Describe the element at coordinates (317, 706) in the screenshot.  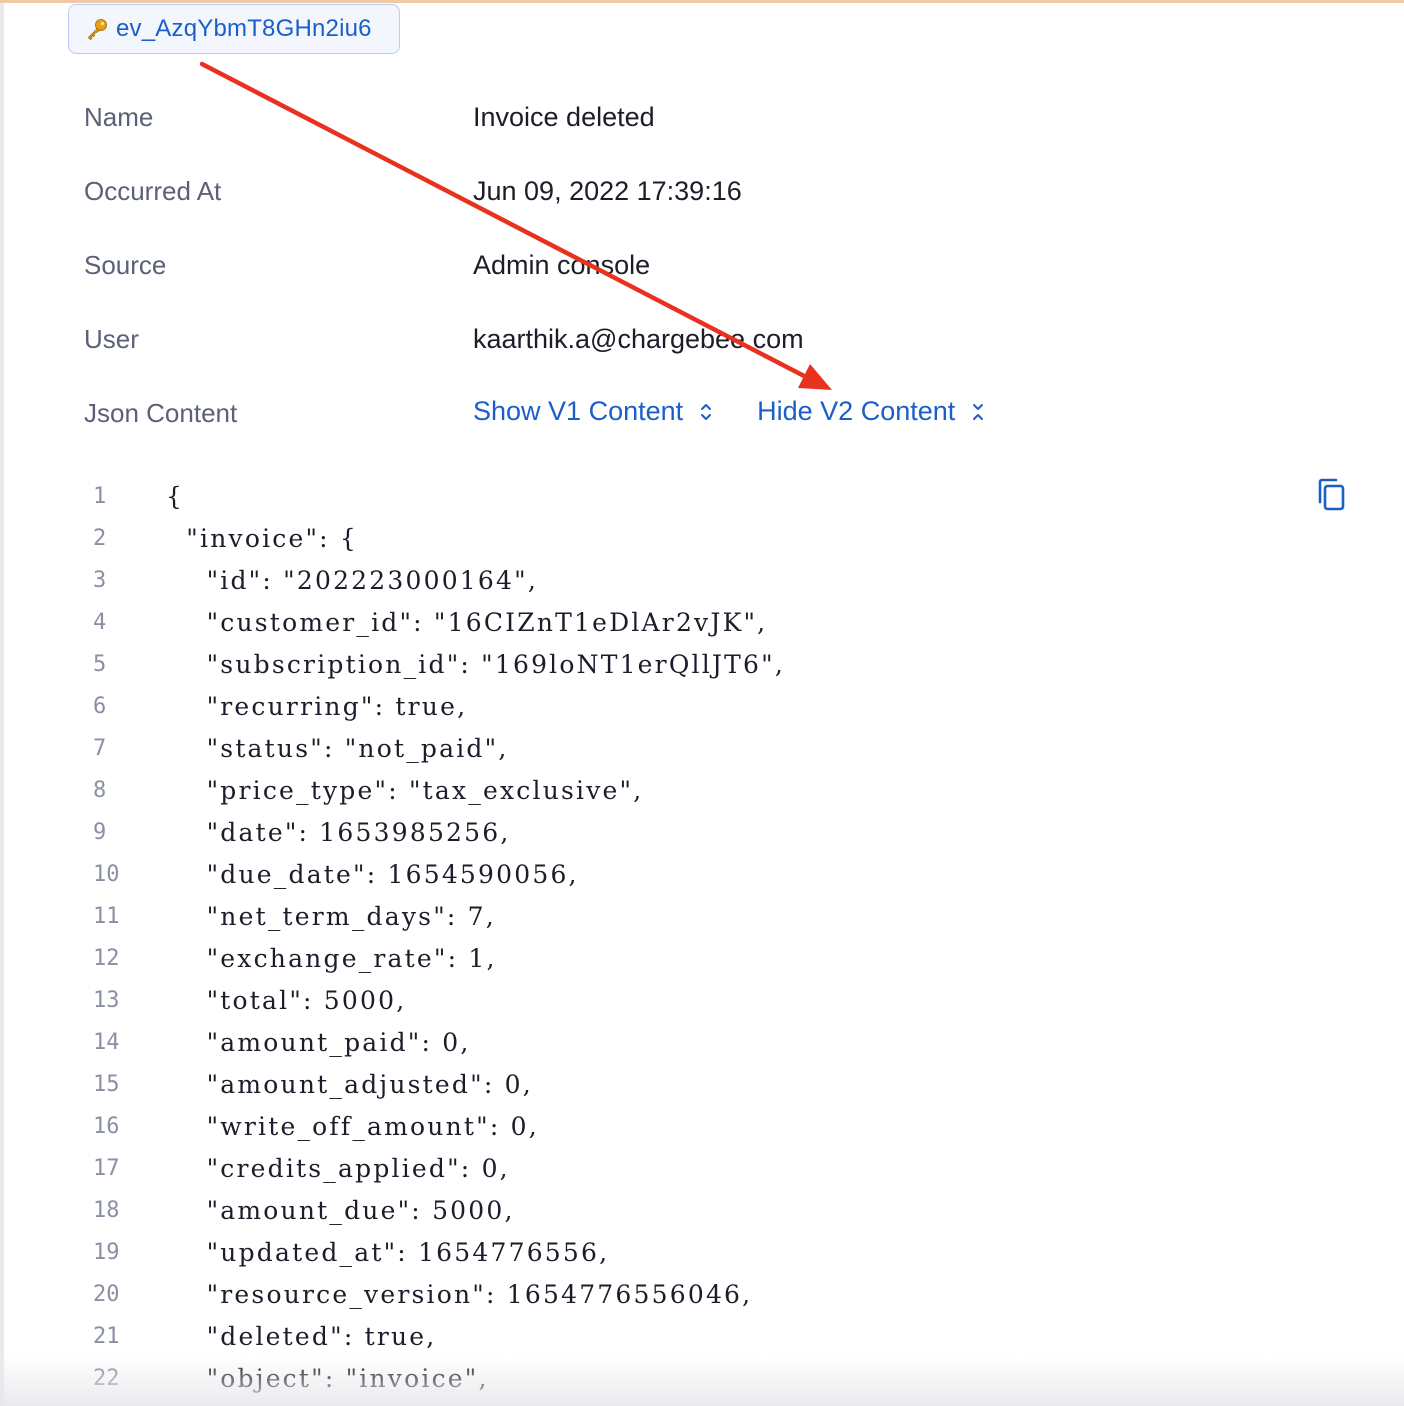
I see `code-text: "recurring": true,` at that location.